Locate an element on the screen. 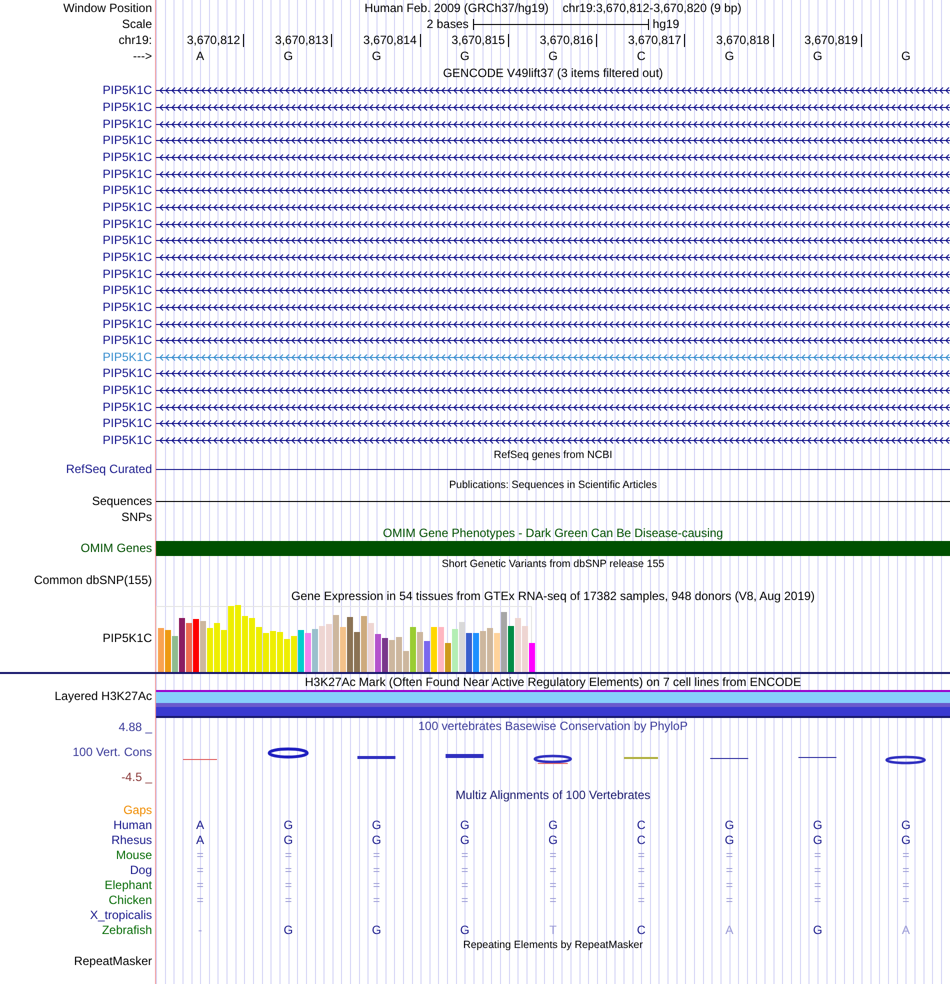 This screenshot has height=984, width=950. sequence-base: A is located at coordinates (200, 56).